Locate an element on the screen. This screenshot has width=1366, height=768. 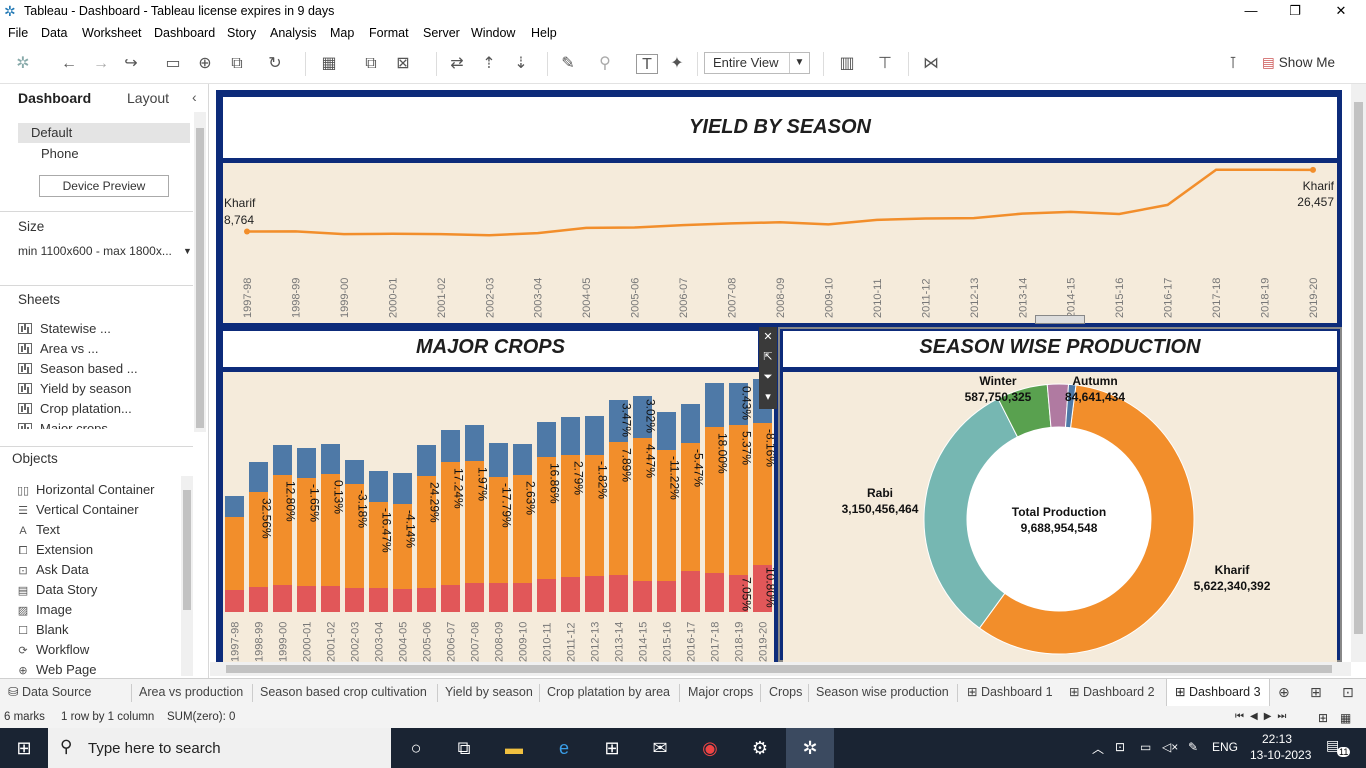
group-icon: ⚲ is located at coordinates (605, 64).